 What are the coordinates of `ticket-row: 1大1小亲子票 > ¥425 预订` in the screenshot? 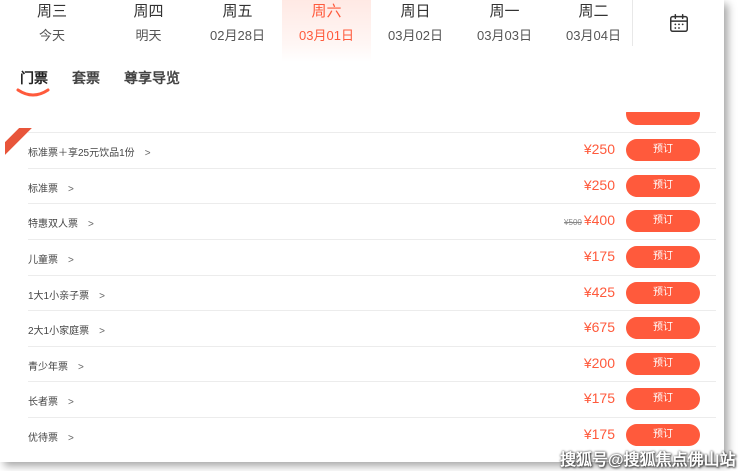 It's located at (372, 292).